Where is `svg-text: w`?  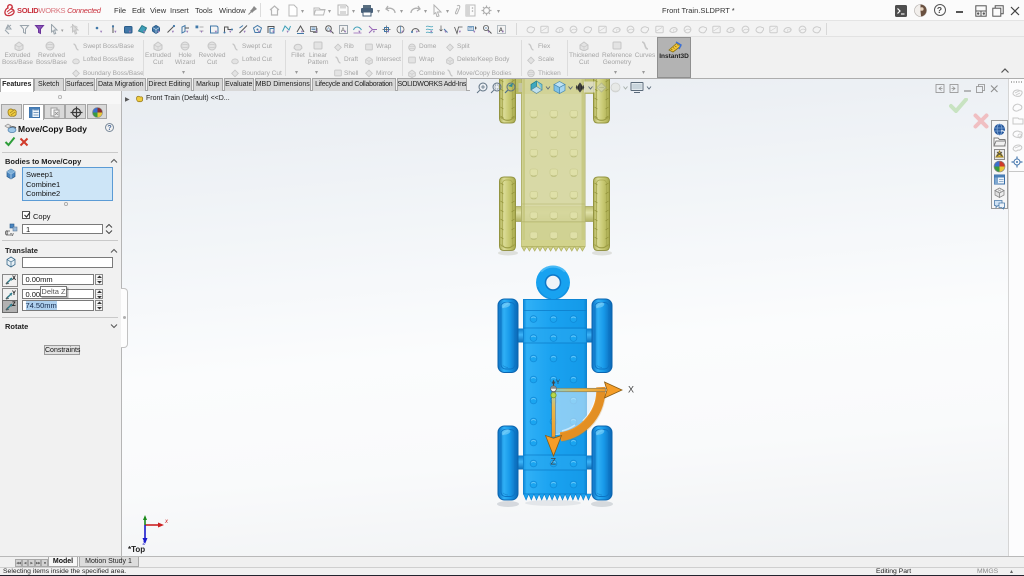 svg-text: w is located at coordinates (12, 234).